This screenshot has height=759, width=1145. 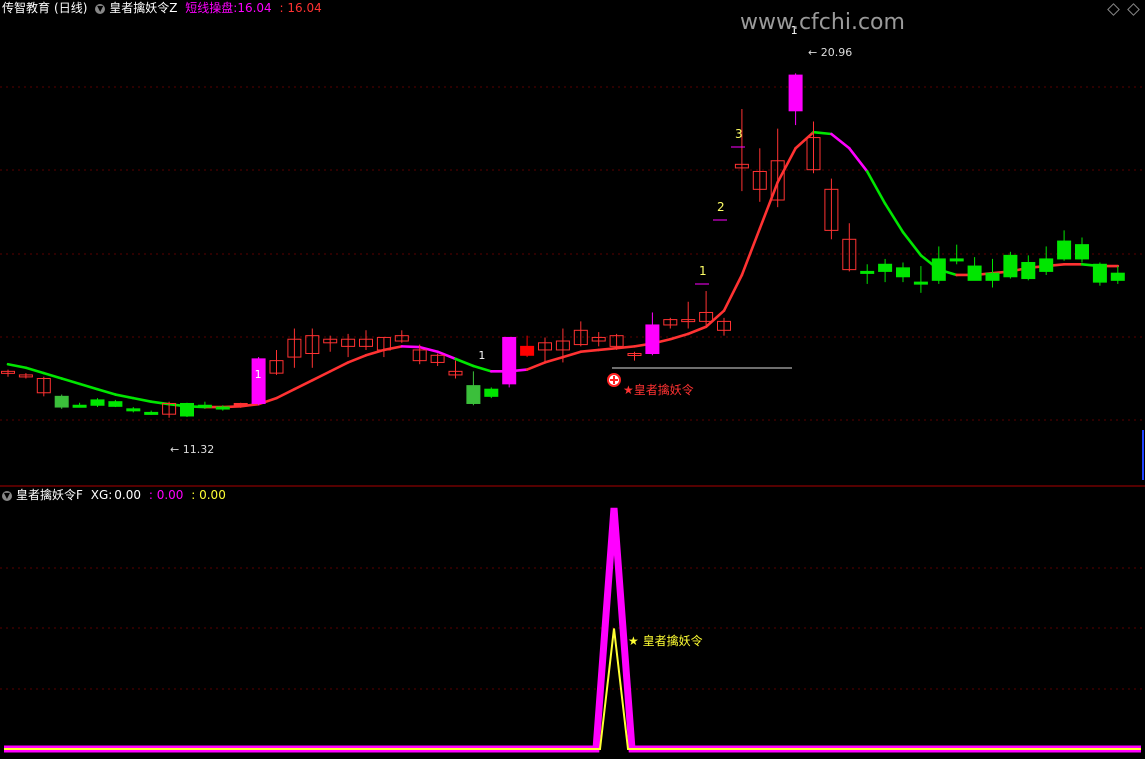 I want to click on watermark: www.cfchi.com, so click(x=822, y=22).